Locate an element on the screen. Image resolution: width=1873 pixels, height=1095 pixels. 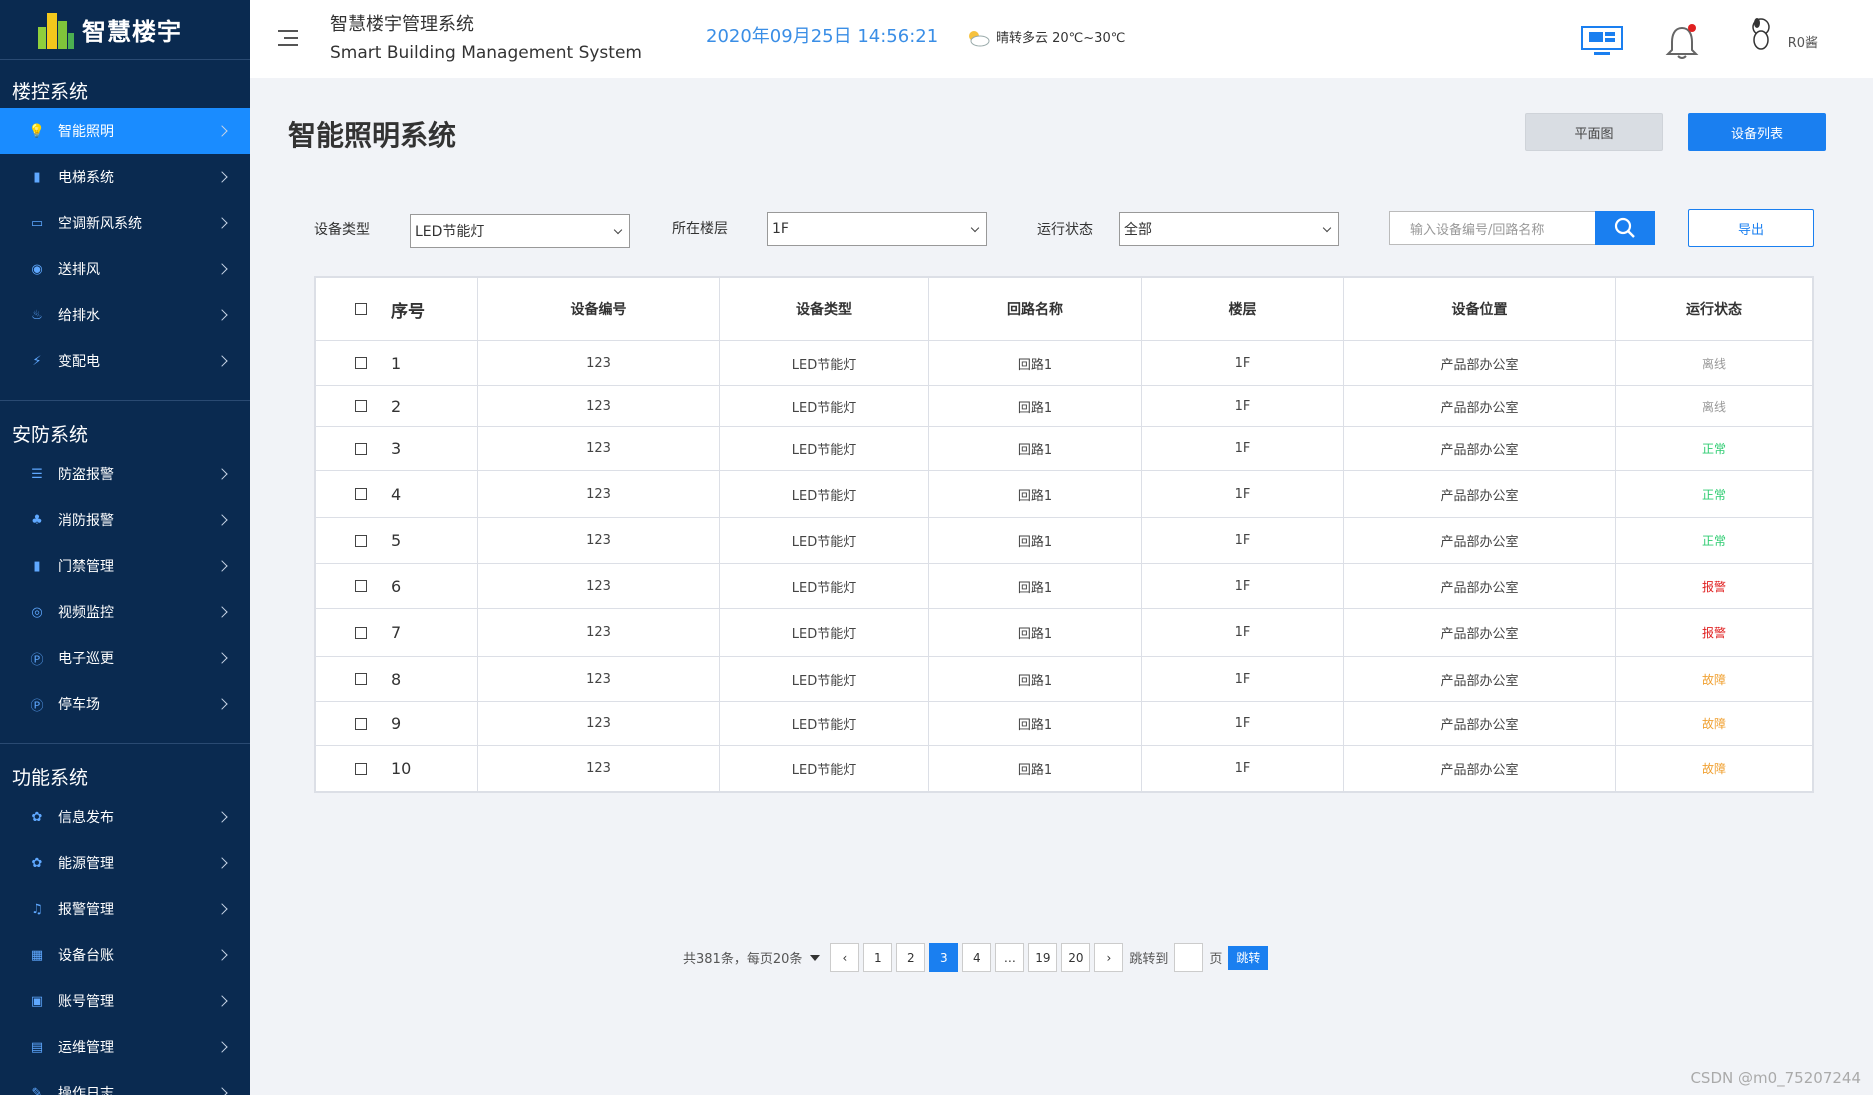
col-floor: 楼层 is located at coordinates (1242, 309).